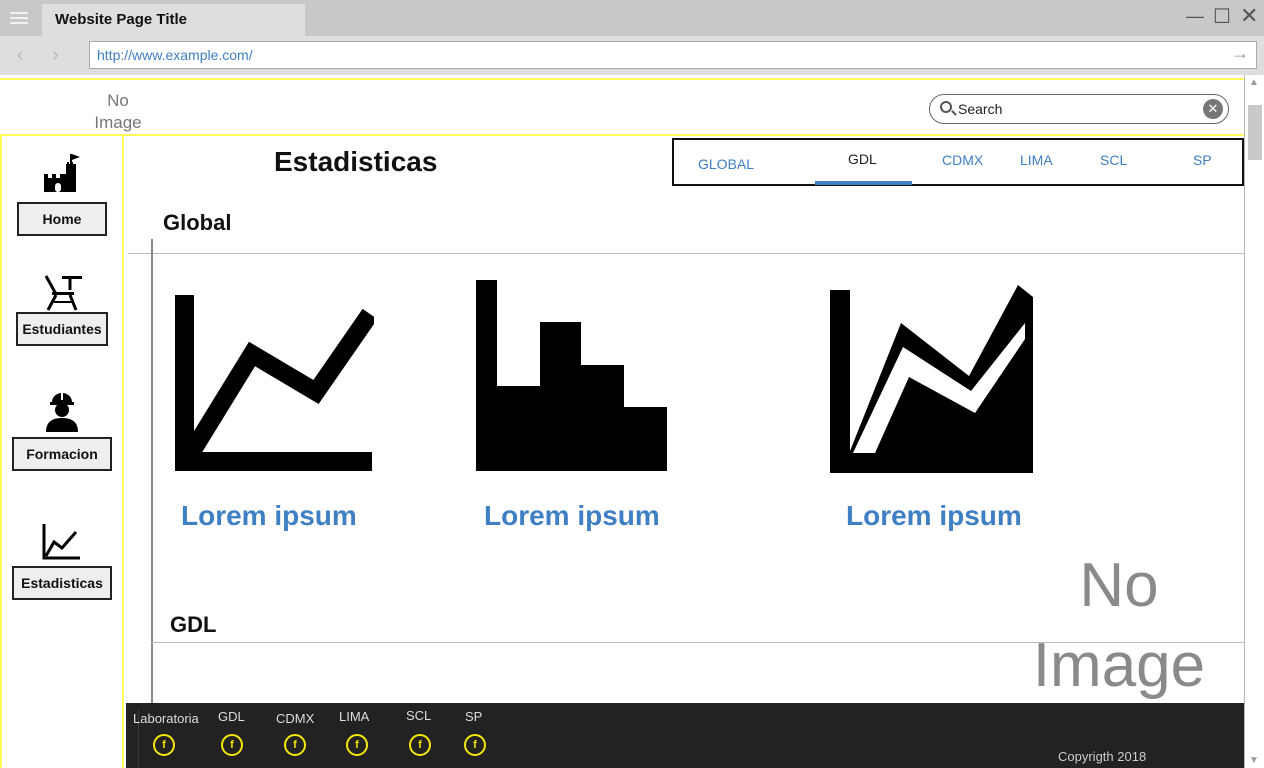 This screenshot has width=1264, height=768. Describe the element at coordinates (62, 219) in the screenshot. I see `home-button: Home` at that location.